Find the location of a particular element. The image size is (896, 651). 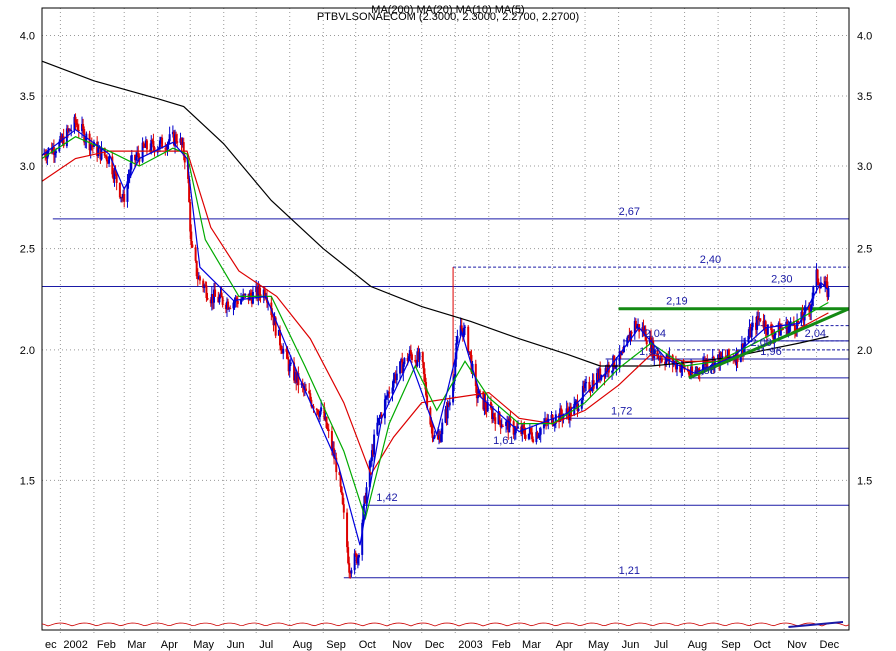

y-tick-label-left: 3.5 is located at coordinates (27, 97).